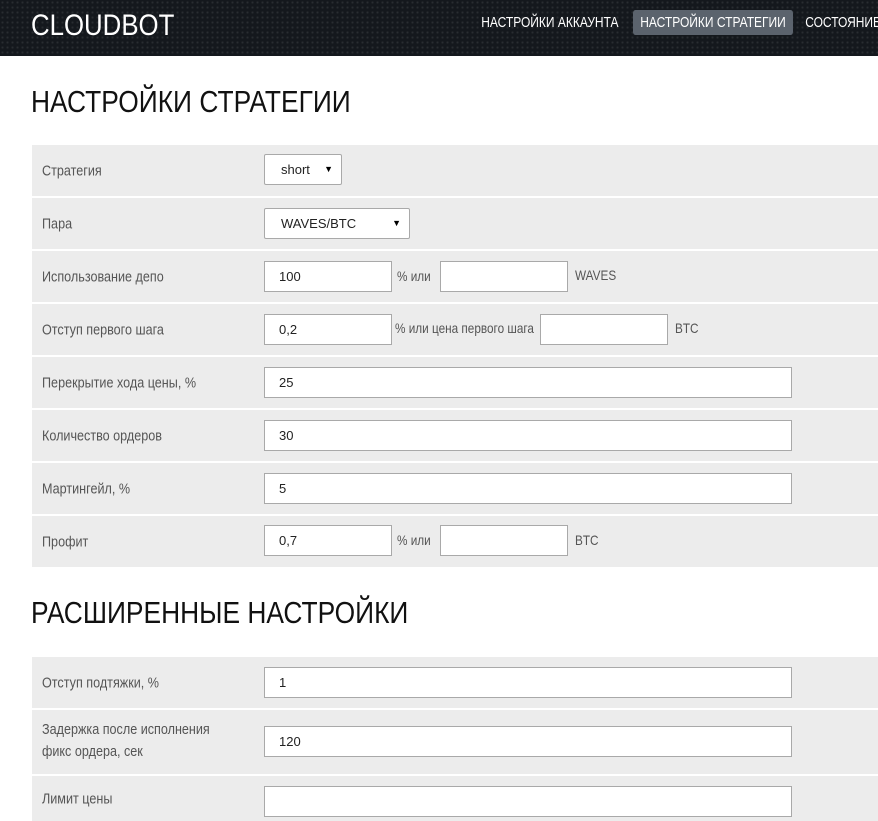  Describe the element at coordinates (455, 223) in the screenshot. I see `row-pair: Пара WAVES/BTC ▼` at that location.